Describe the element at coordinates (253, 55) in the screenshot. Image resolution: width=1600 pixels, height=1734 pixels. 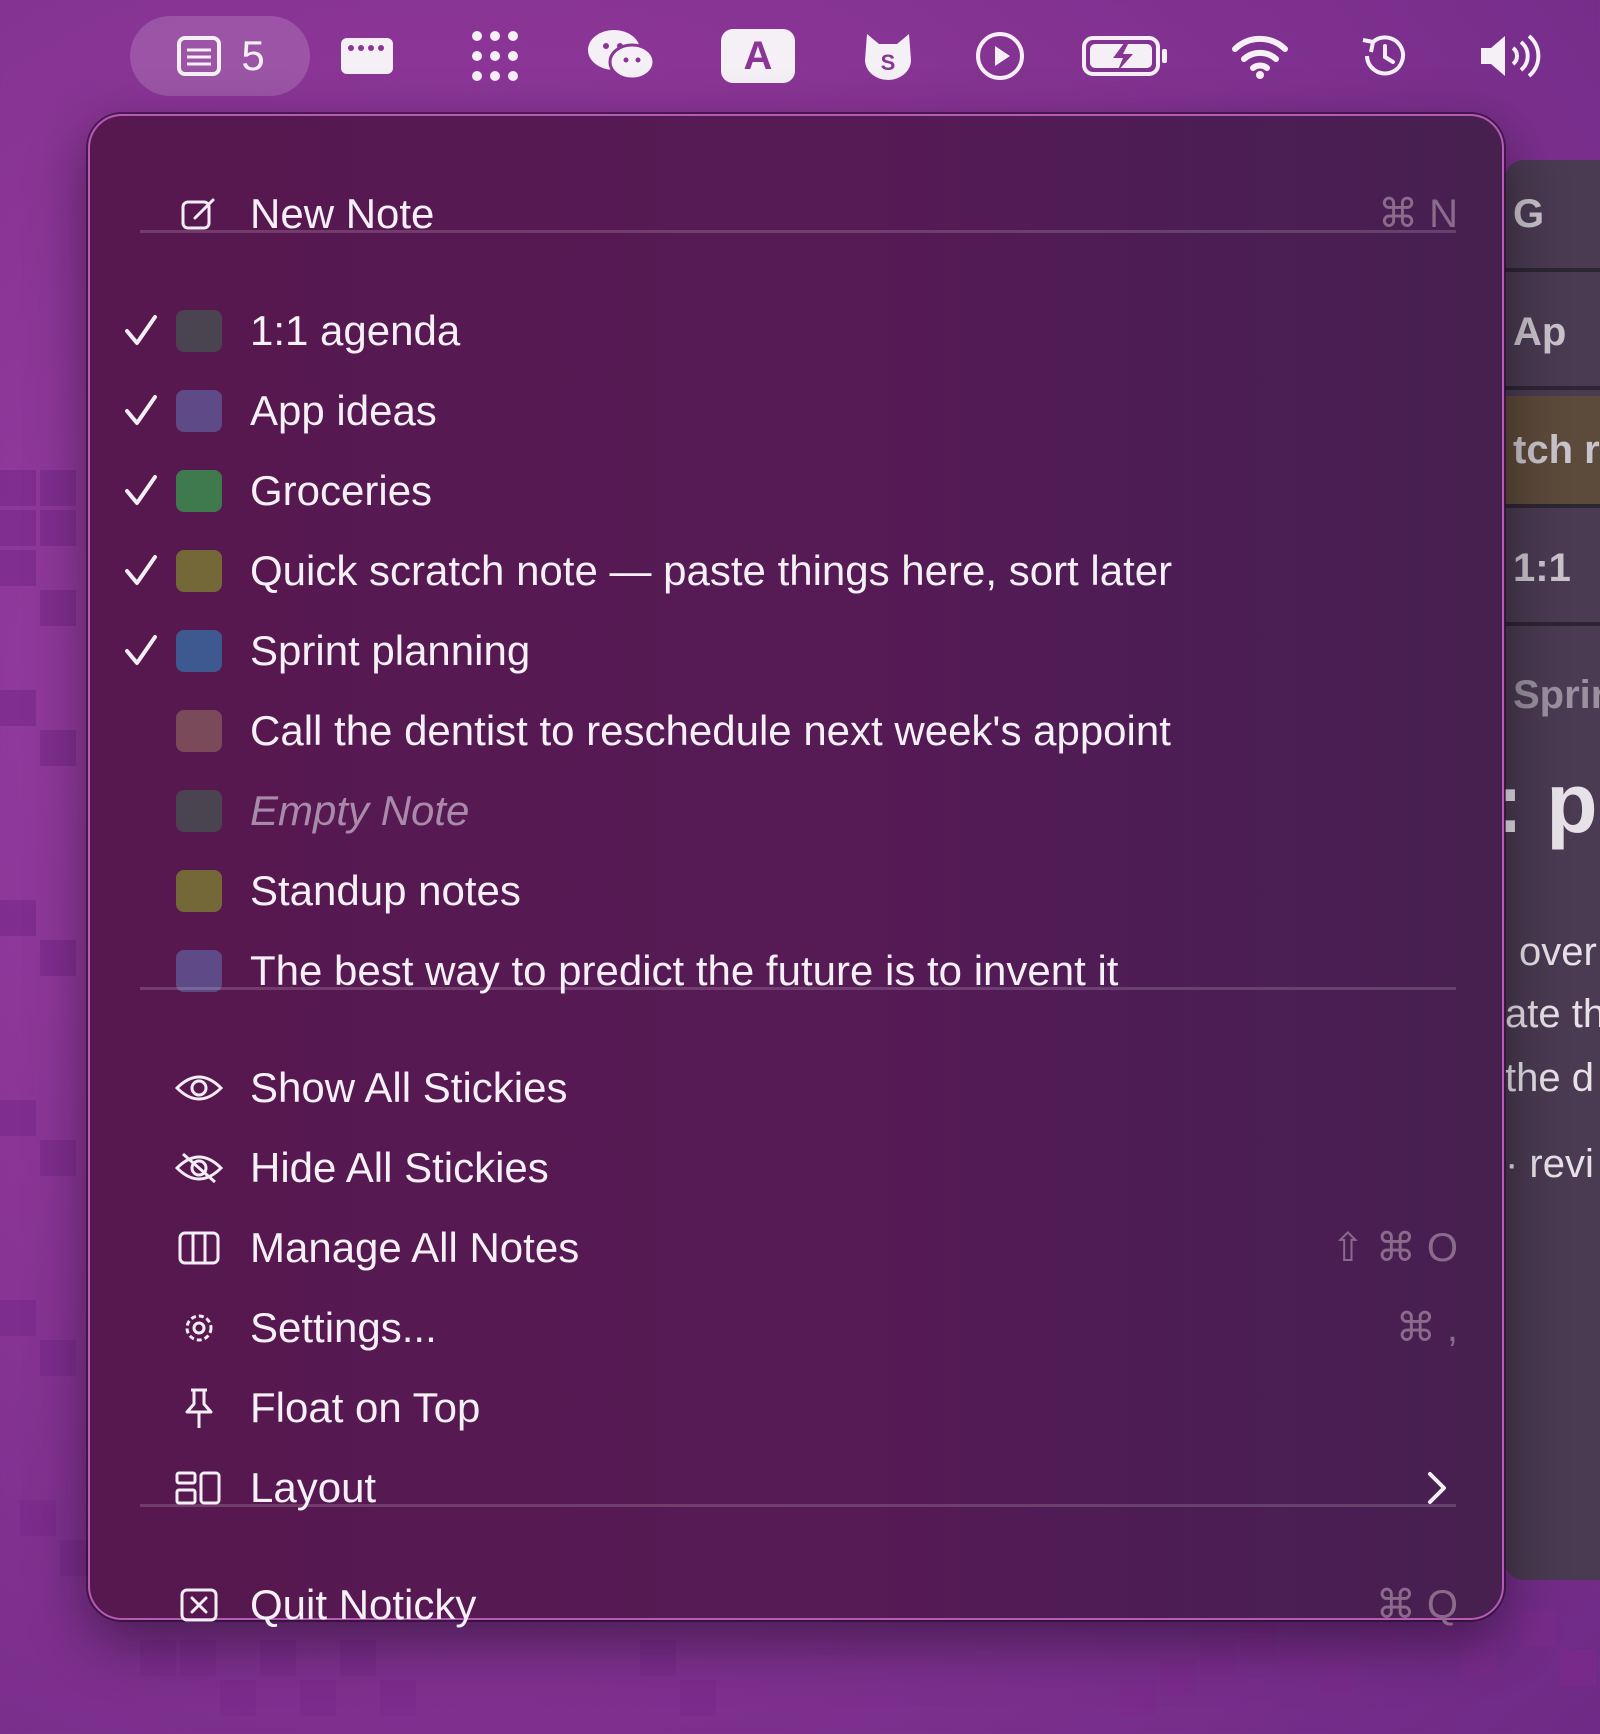
I see `notes-count: 5` at that location.